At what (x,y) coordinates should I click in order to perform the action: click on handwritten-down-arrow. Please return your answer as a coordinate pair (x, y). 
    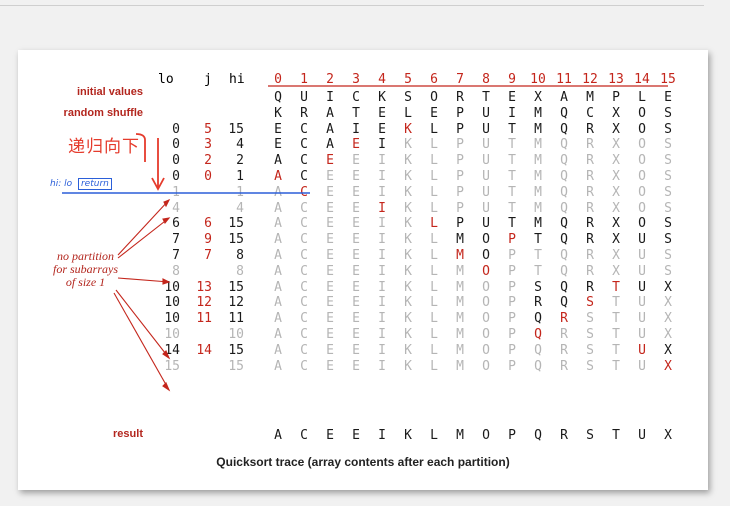
    Looking at the image, I should click on (158, 164).